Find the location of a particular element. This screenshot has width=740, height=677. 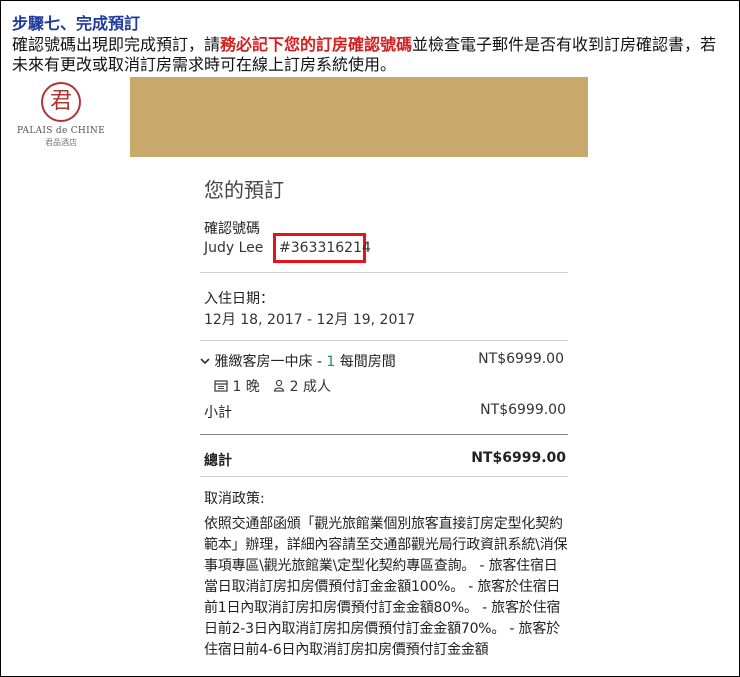

header-banner is located at coordinates (359, 117).